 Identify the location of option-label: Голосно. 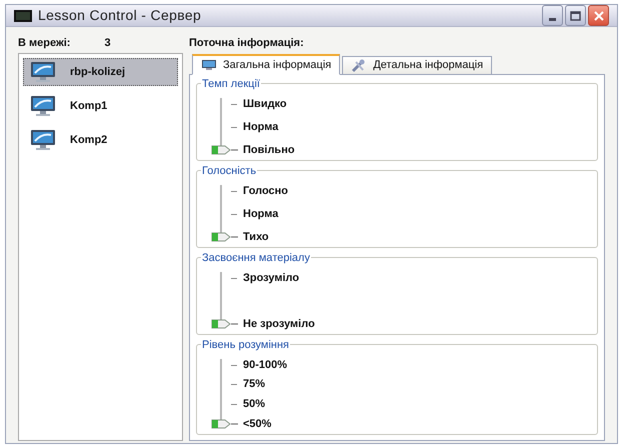
(265, 191).